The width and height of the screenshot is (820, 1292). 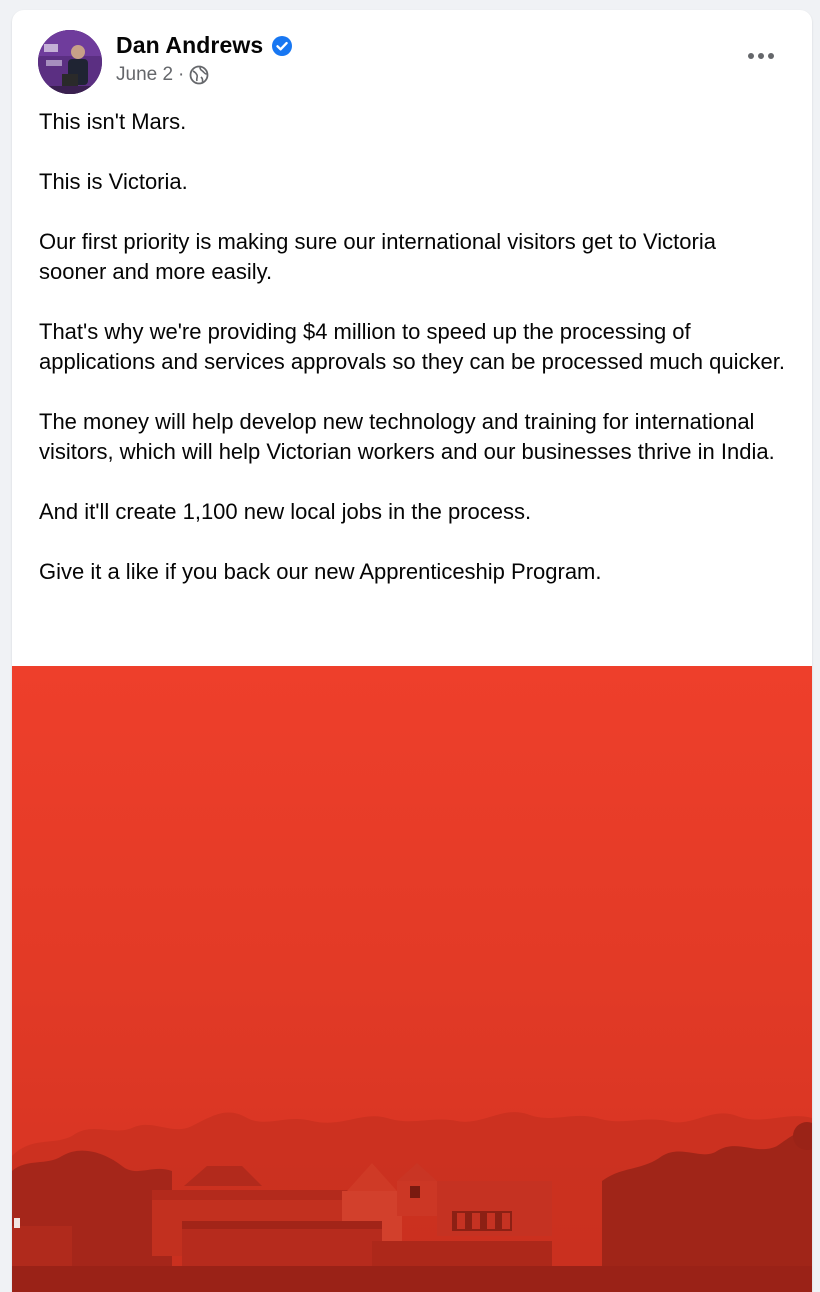 I want to click on globe-icon, so click(x=199, y=75).